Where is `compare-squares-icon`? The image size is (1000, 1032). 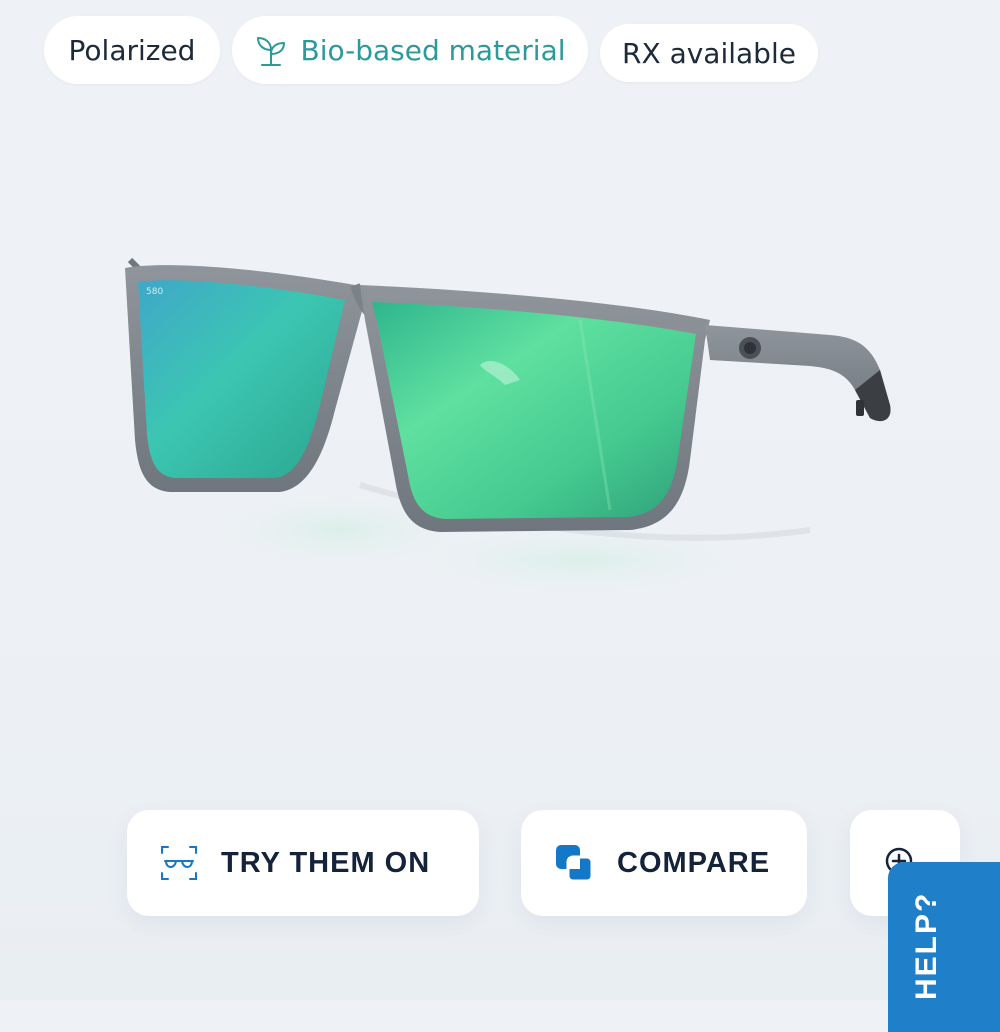 compare-squares-icon is located at coordinates (575, 864).